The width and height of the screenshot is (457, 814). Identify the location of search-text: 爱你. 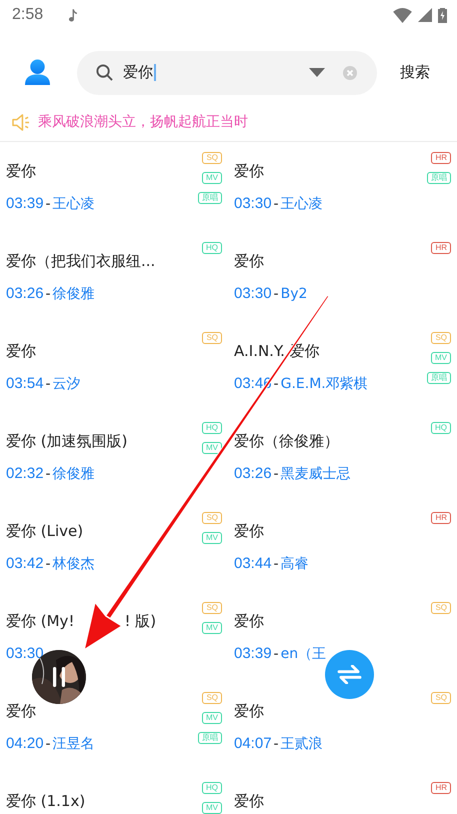
(138, 72).